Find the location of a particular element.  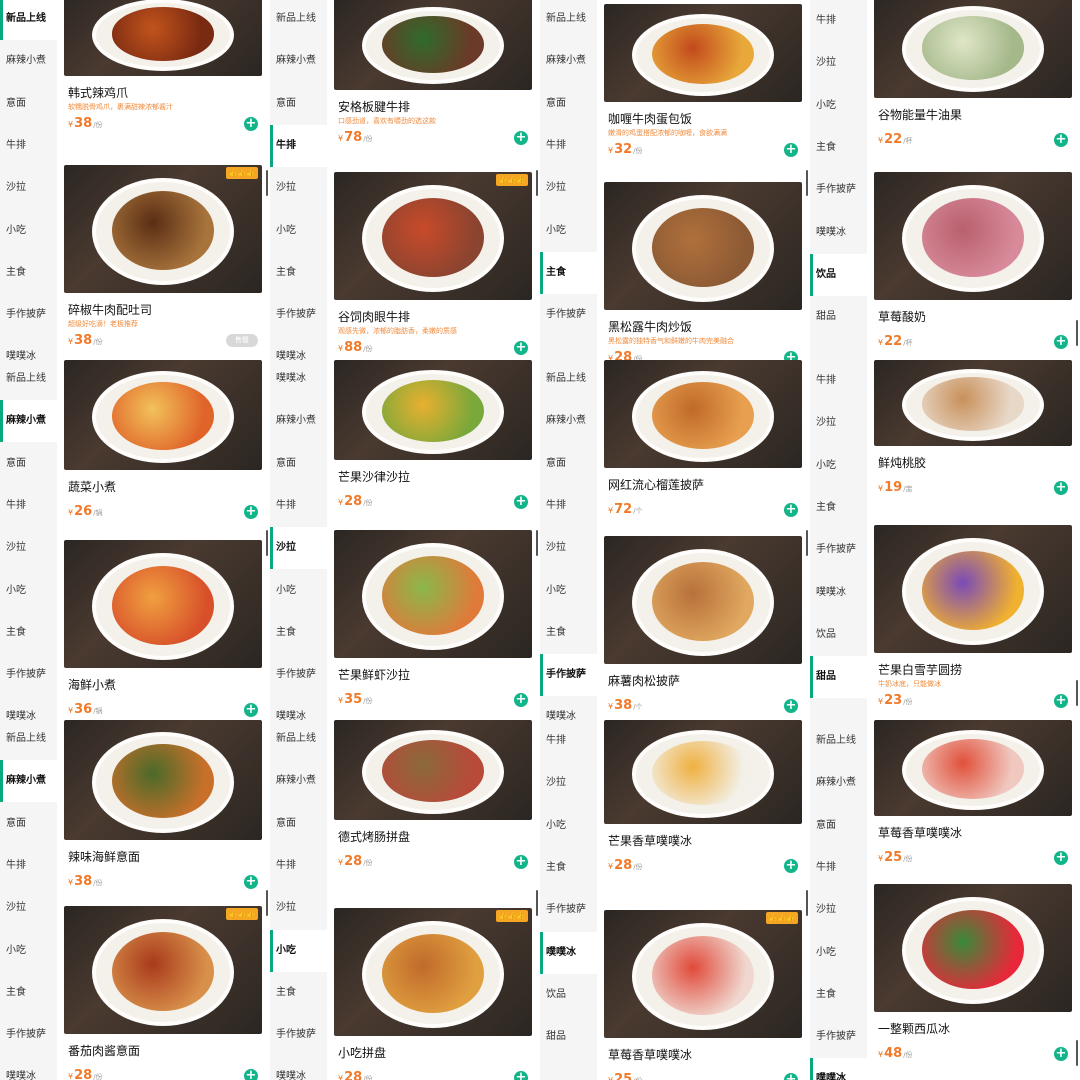

product-card: 草莓香草噗噗冰 ¥25/份 + is located at coordinates (973, 805).